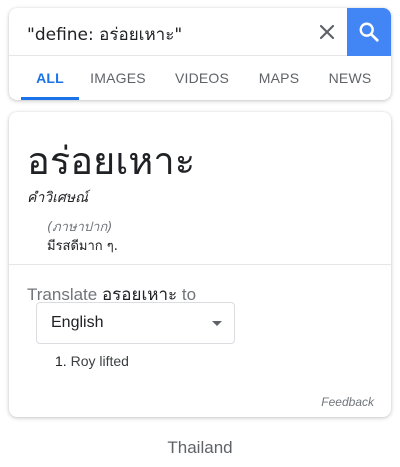 The image size is (400, 467). What do you see at coordinates (347, 402) in the screenshot?
I see `feedback-link: Feedback` at bounding box center [347, 402].